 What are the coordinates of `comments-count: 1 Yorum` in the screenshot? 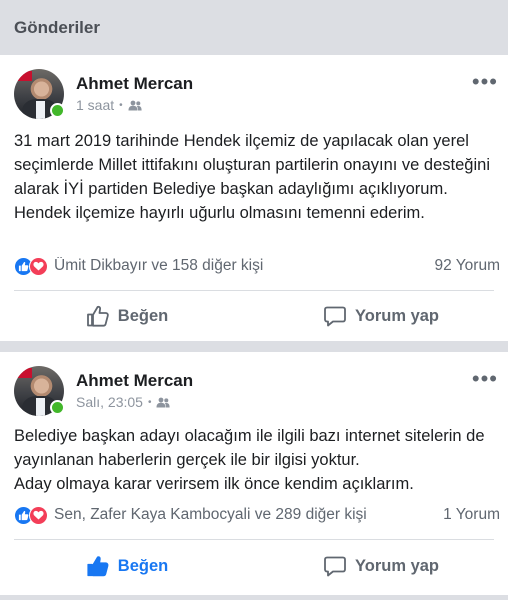 It's located at (471, 515).